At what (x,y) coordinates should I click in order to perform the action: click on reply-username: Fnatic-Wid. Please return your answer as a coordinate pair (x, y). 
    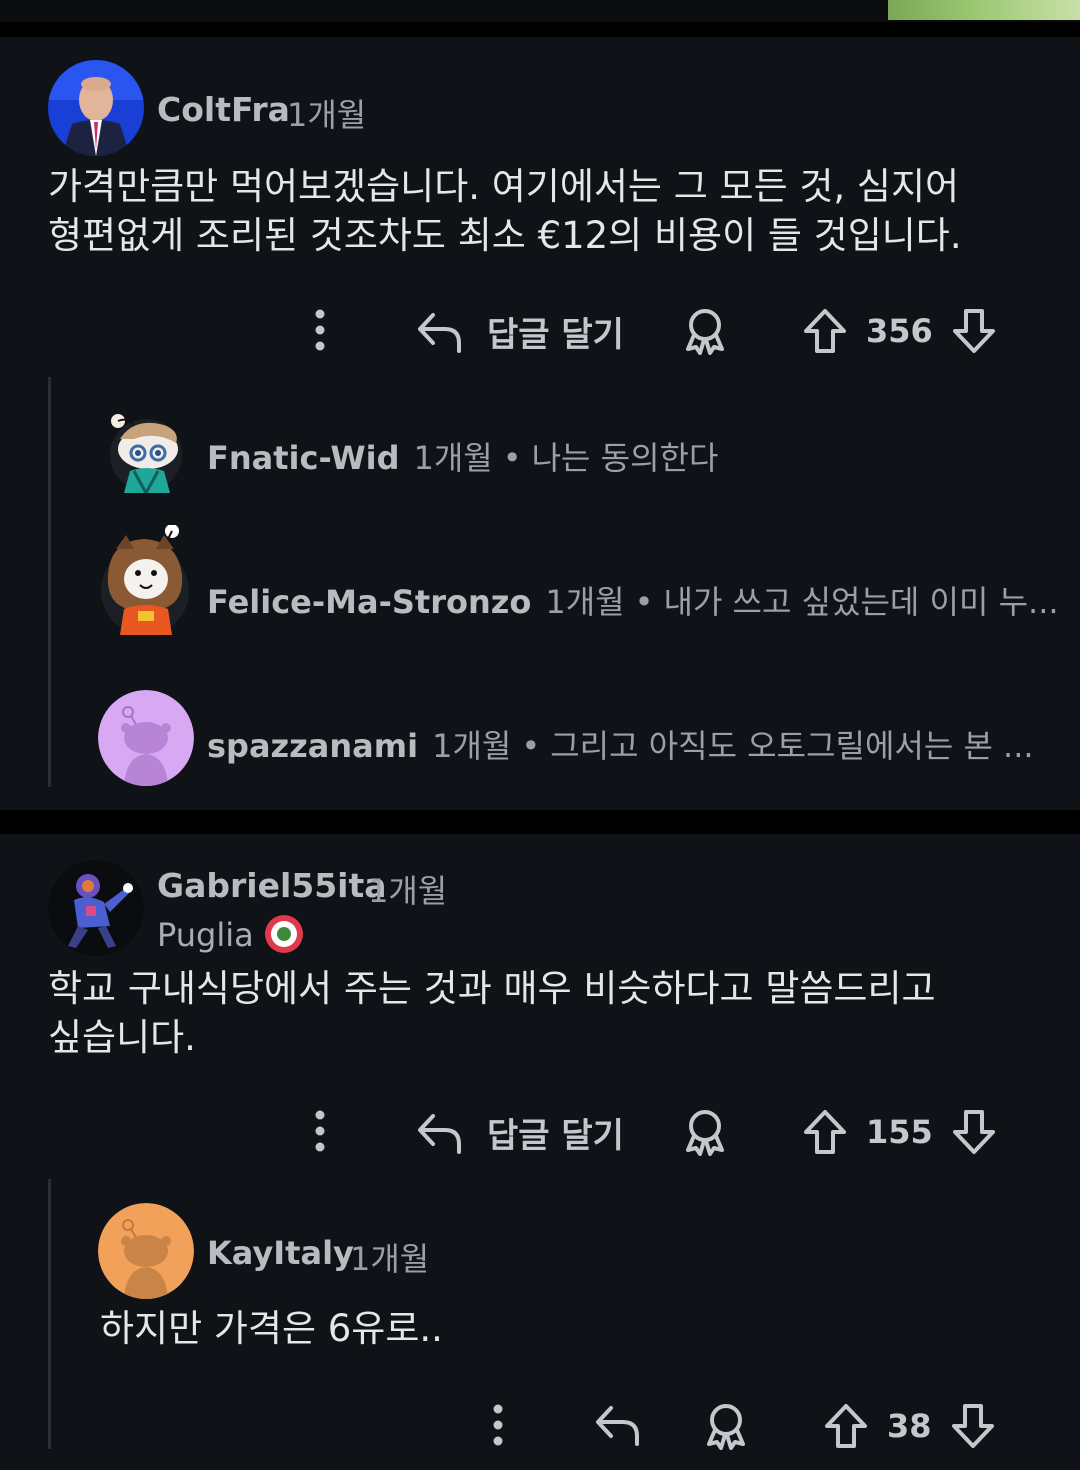
    Looking at the image, I should click on (303, 458).